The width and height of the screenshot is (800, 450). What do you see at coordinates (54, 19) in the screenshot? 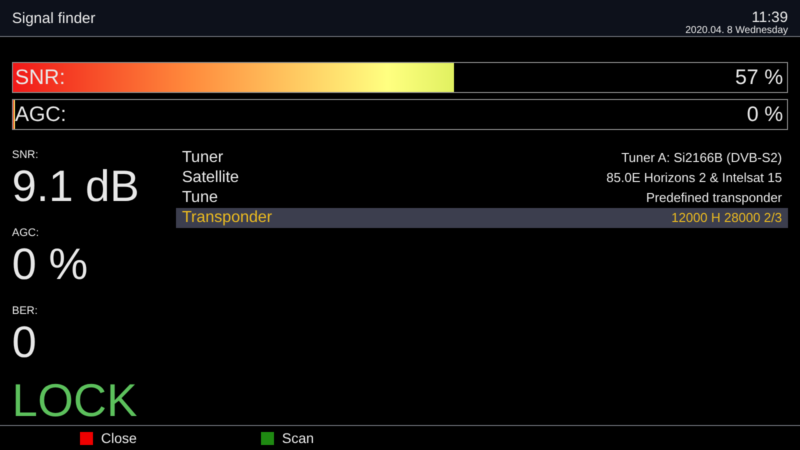
I see `window-title: Signal finder` at bounding box center [54, 19].